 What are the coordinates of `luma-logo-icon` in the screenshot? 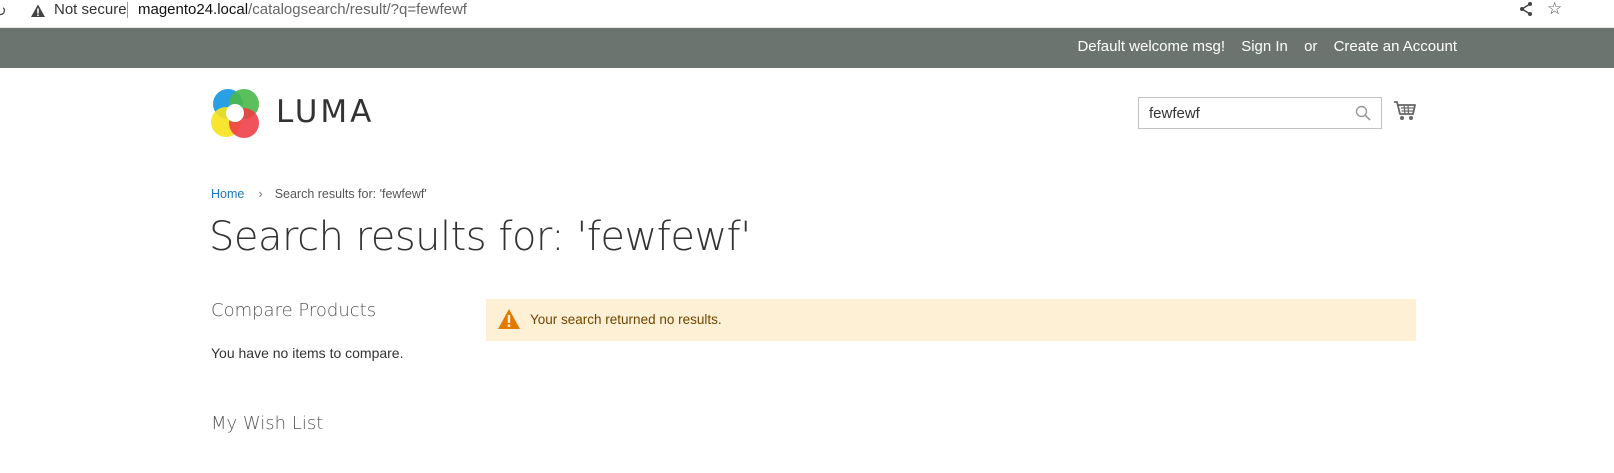 It's located at (236, 114).